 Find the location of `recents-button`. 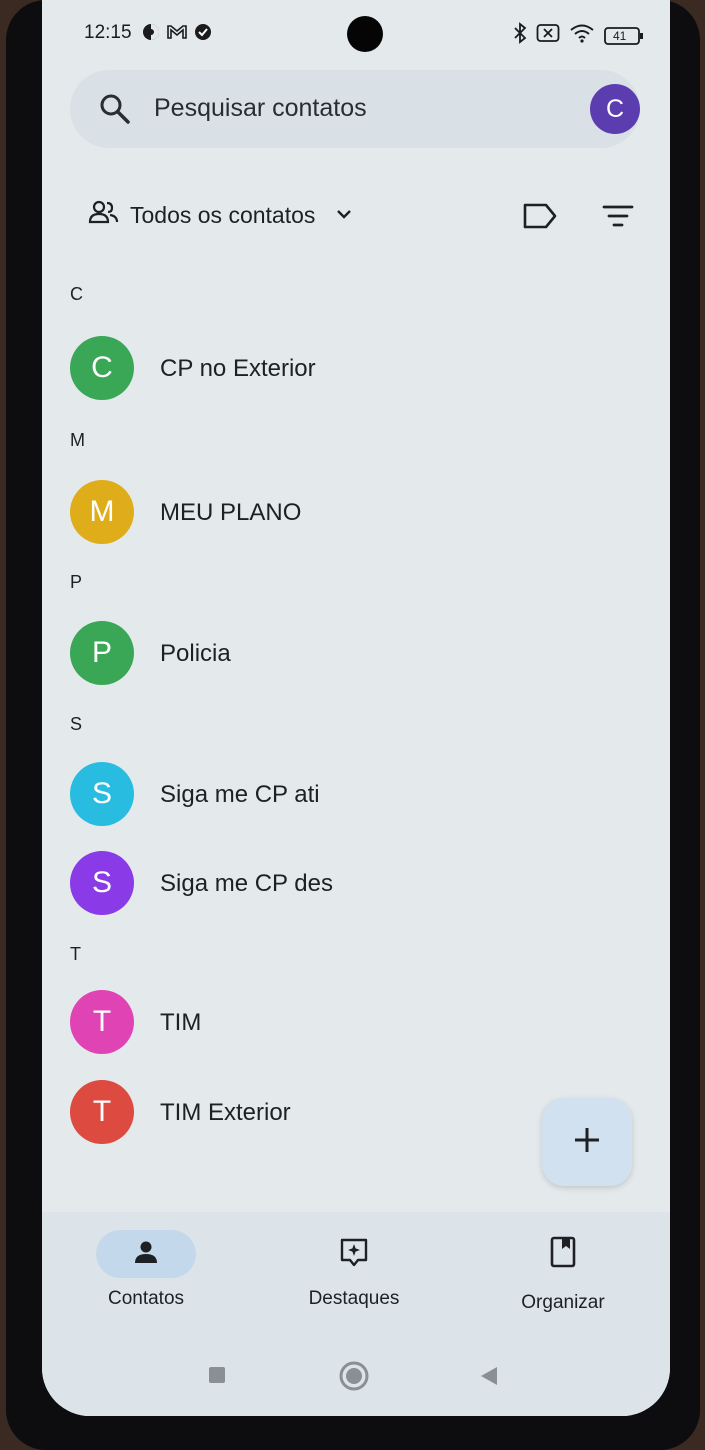

recents-button is located at coordinates (217, 1377).